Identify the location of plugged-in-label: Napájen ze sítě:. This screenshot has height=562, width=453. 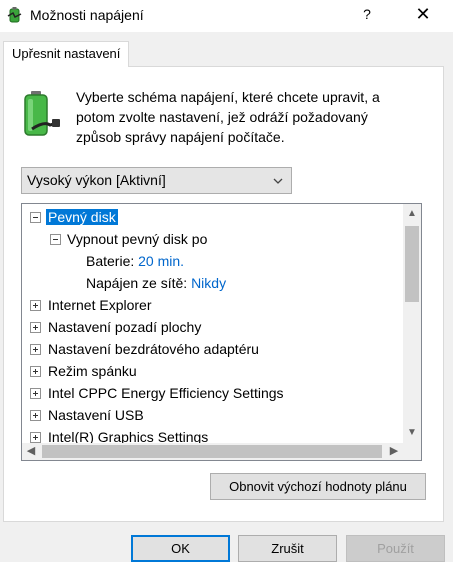
(137, 283).